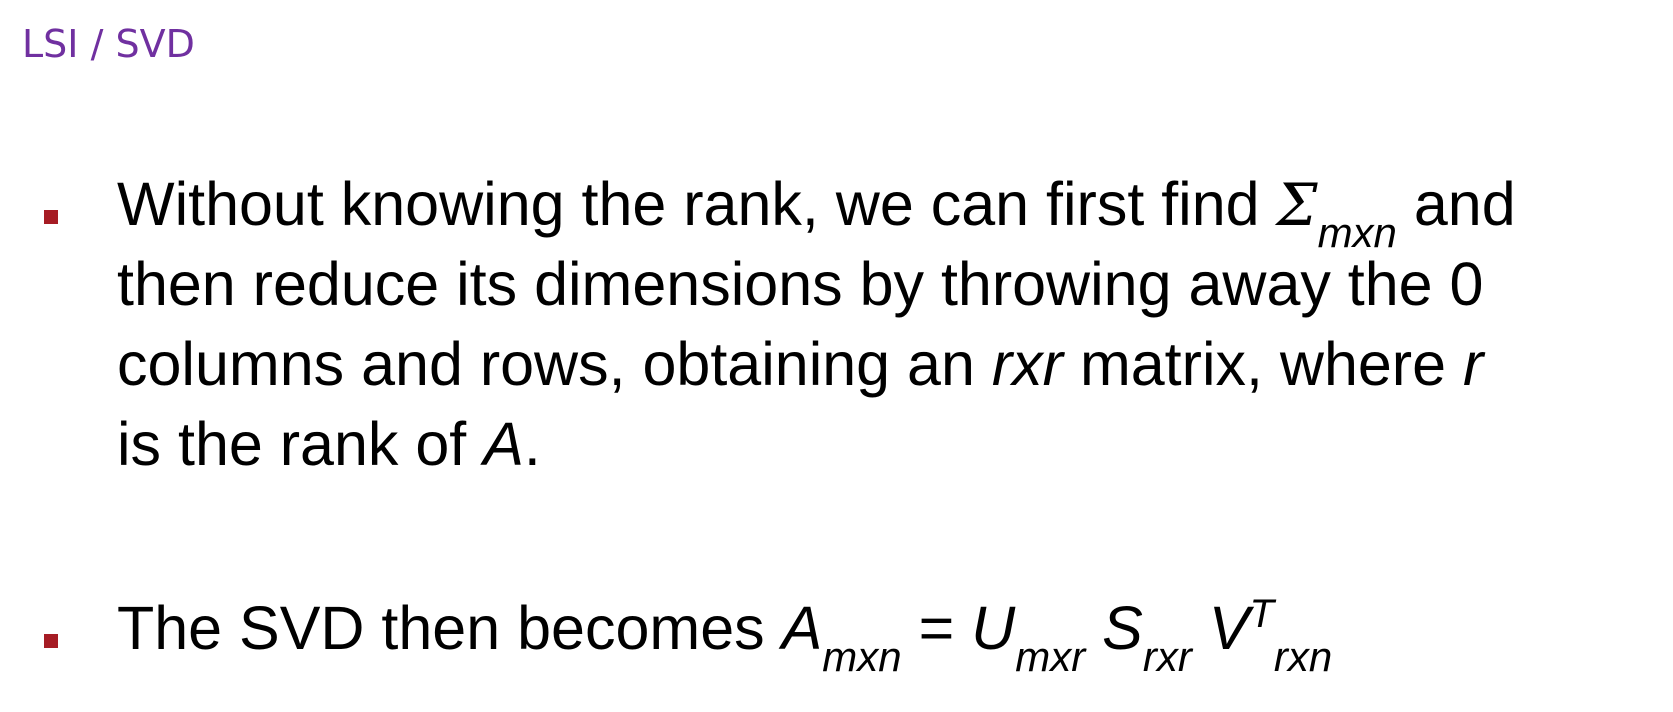 The image size is (1673, 712). Describe the element at coordinates (554, 364) in the screenshot. I see `text-segment: columns and rows, obtaining an` at that location.